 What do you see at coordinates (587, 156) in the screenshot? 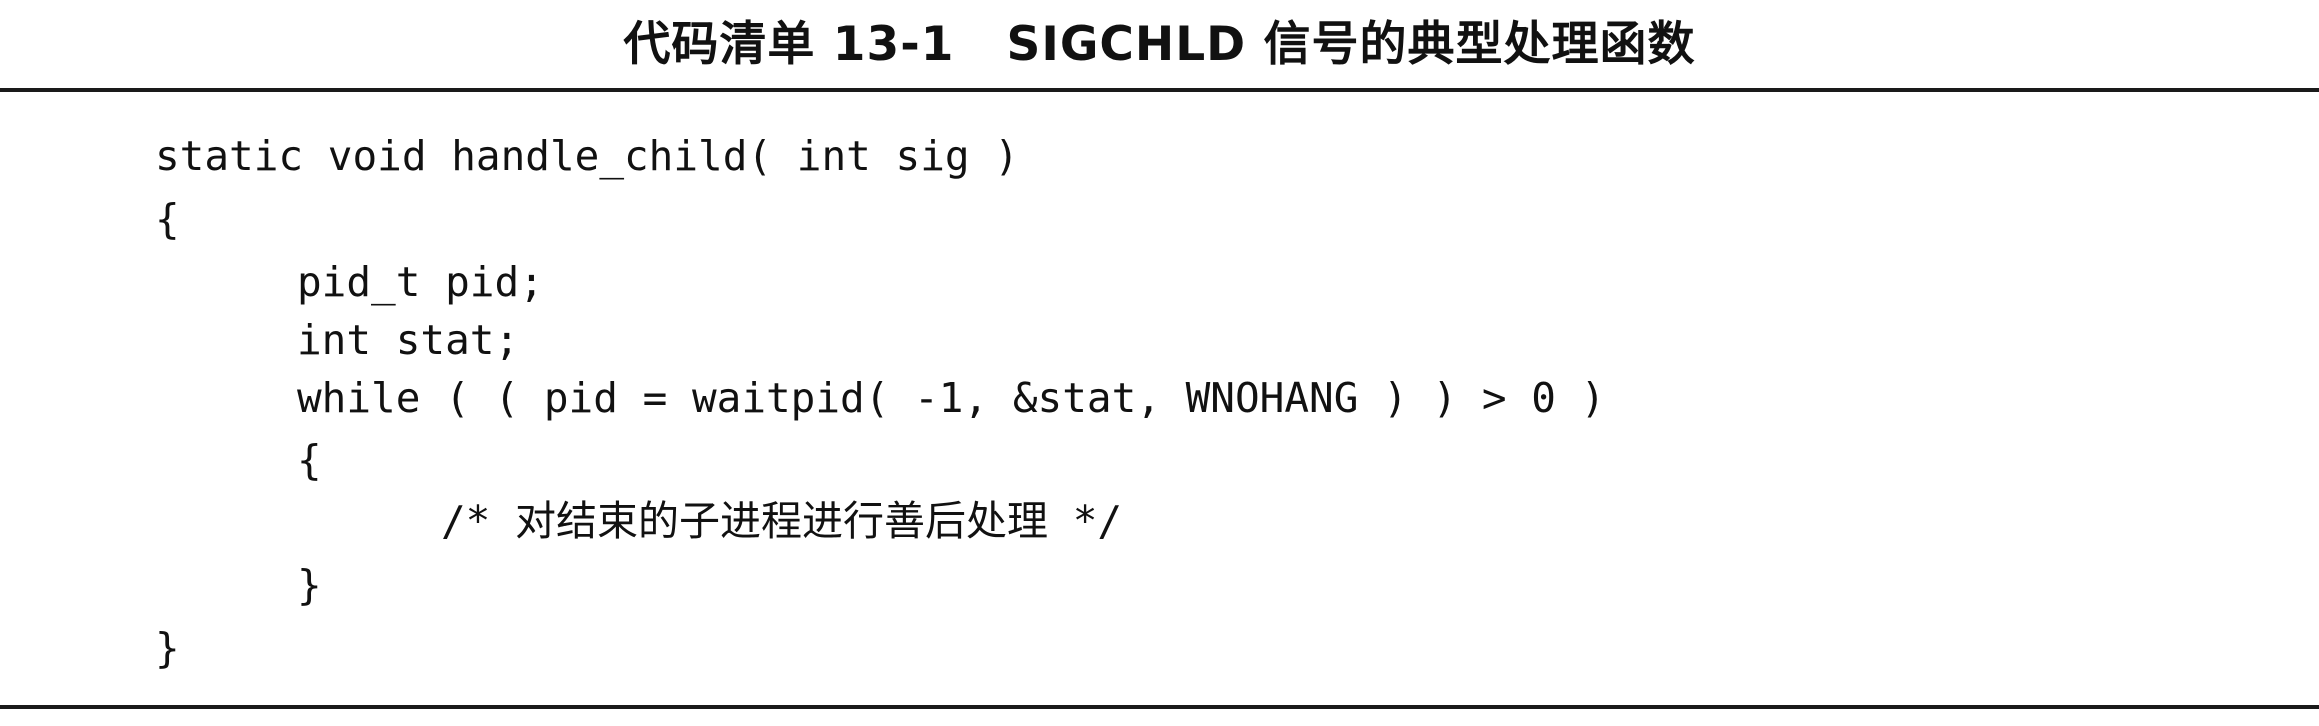
I see `code-line-function-signature: static void handle_child( int sig )` at bounding box center [587, 156].